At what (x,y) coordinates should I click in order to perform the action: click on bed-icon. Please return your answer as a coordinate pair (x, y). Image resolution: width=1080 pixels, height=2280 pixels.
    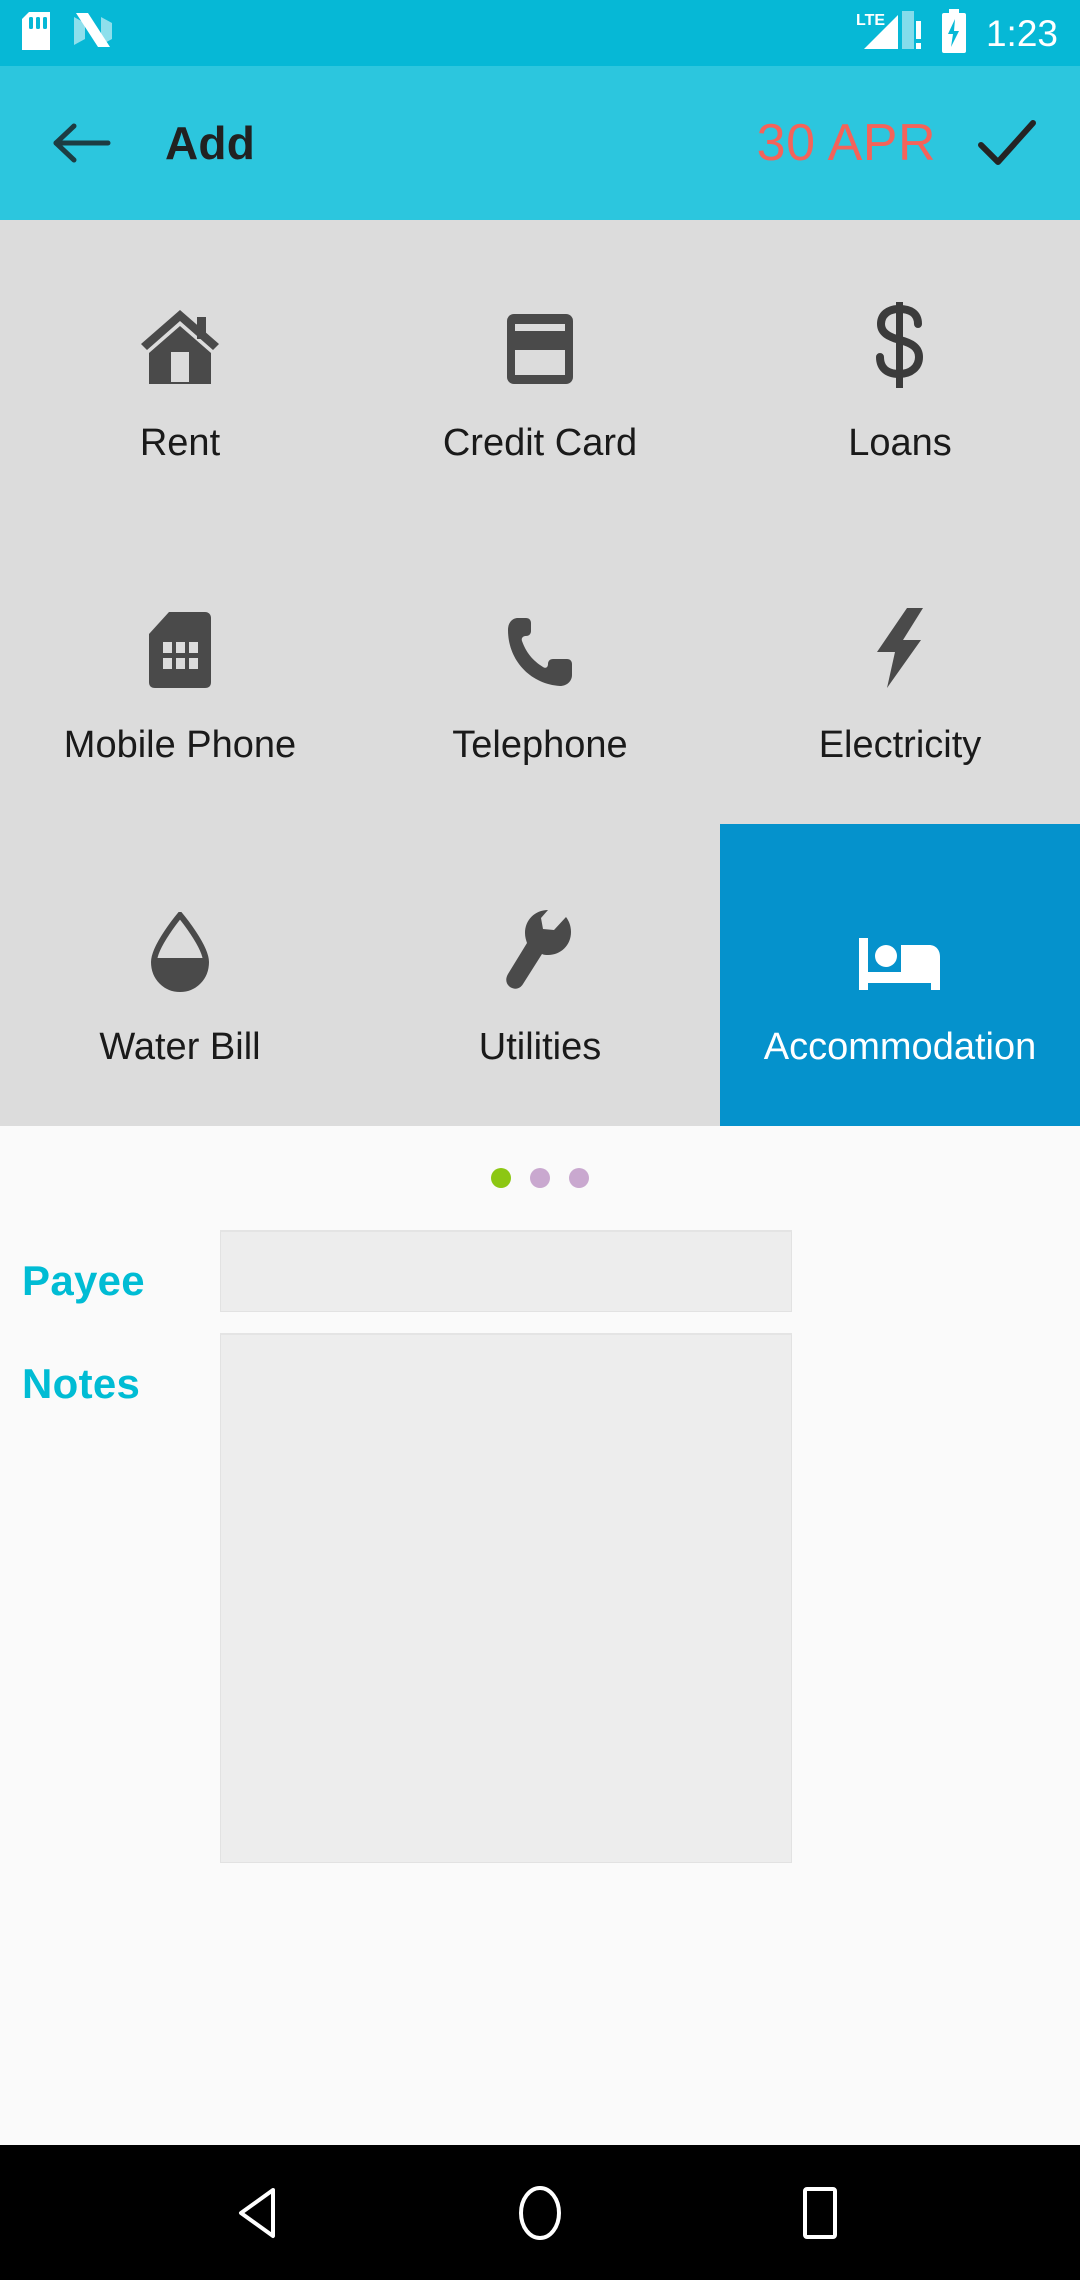
    Looking at the image, I should click on (900, 938).